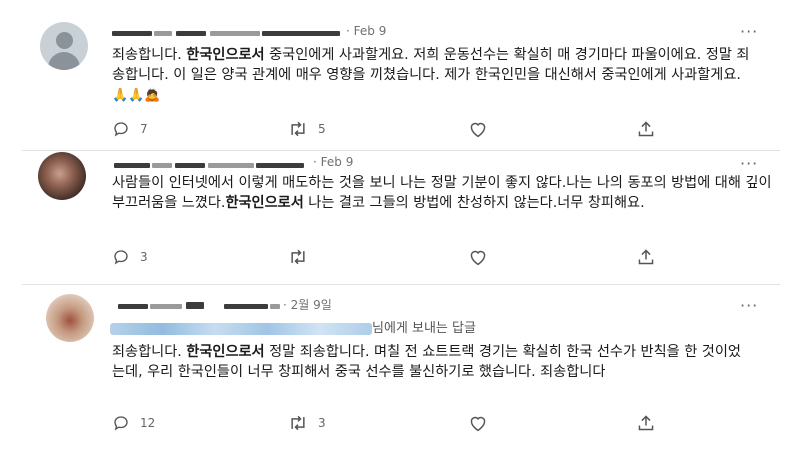  What do you see at coordinates (307, 304) in the screenshot?
I see `tweet-date: · 2월 9일` at bounding box center [307, 304].